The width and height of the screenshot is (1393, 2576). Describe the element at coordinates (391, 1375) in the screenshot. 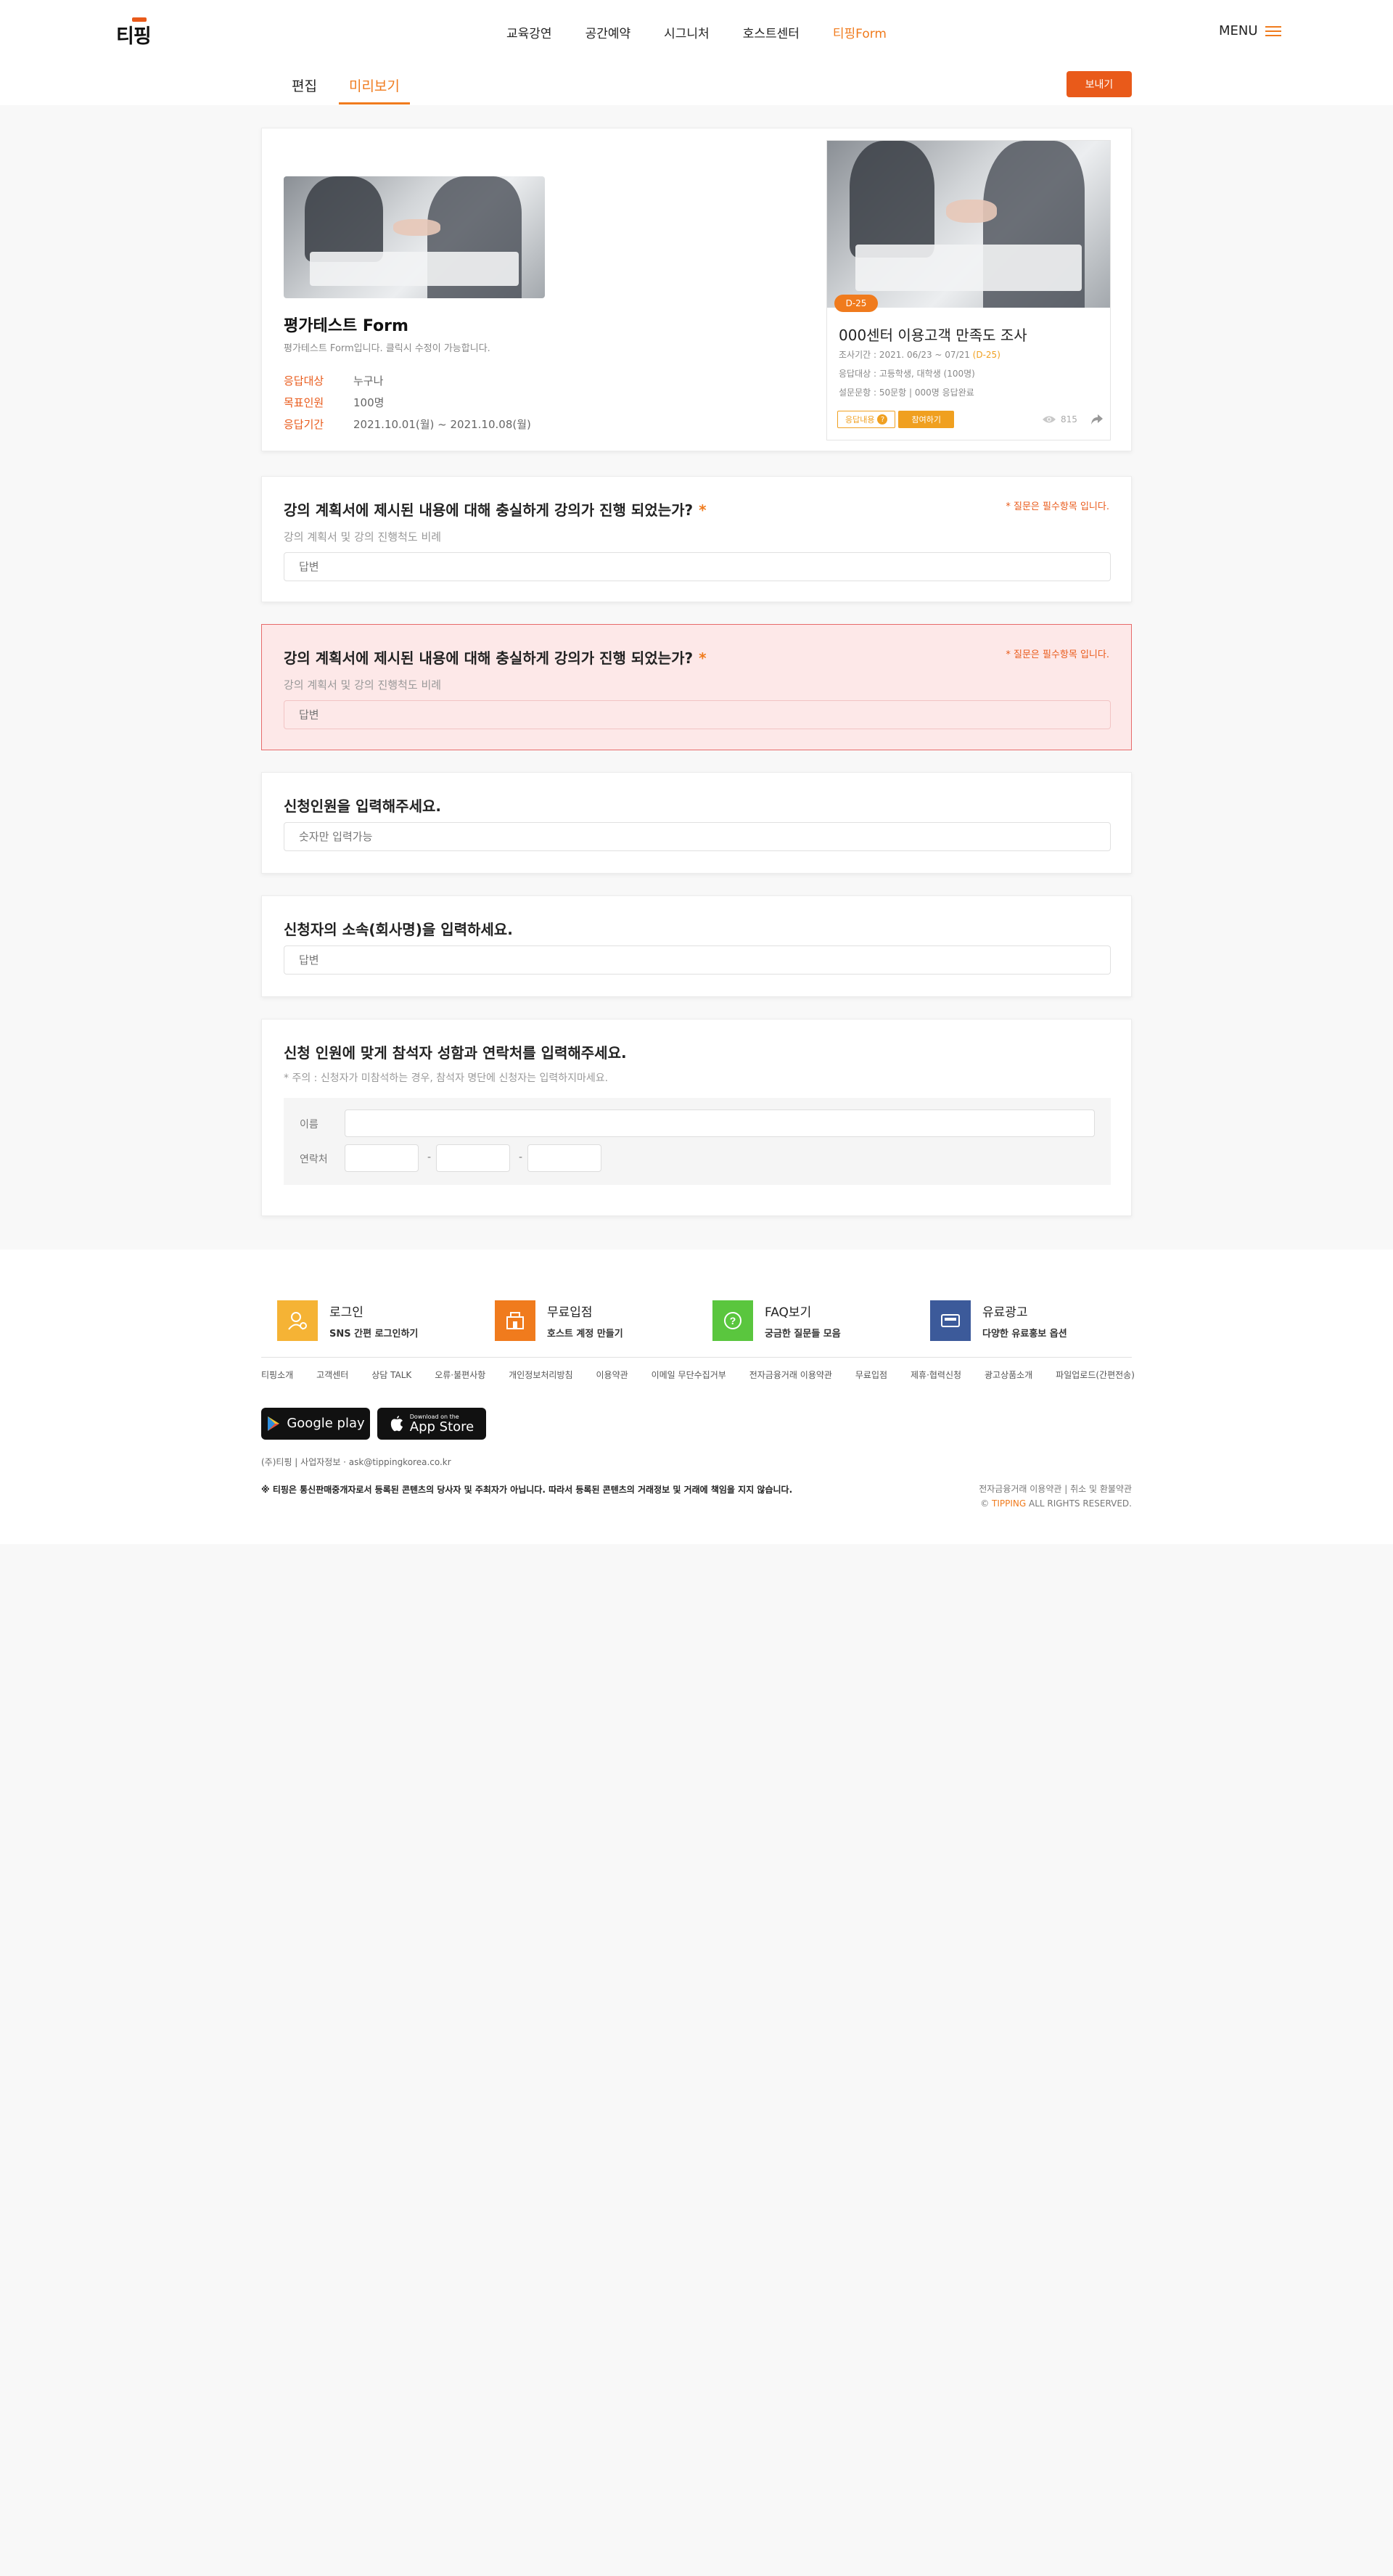

I see `footer-link: 상담 TALK` at that location.